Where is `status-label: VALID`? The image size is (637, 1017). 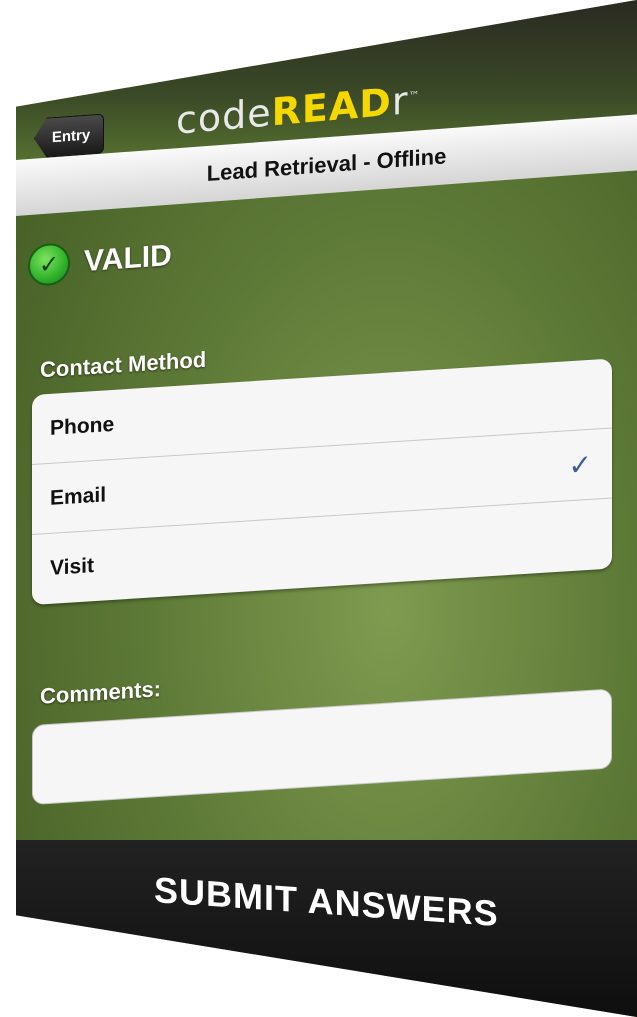
status-label: VALID is located at coordinates (128, 258).